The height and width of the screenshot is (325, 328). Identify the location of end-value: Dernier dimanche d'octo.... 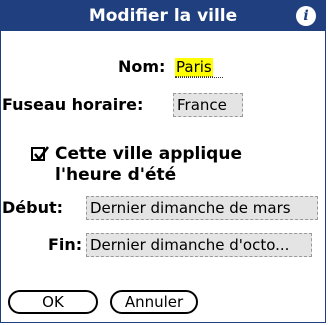
(190, 245).